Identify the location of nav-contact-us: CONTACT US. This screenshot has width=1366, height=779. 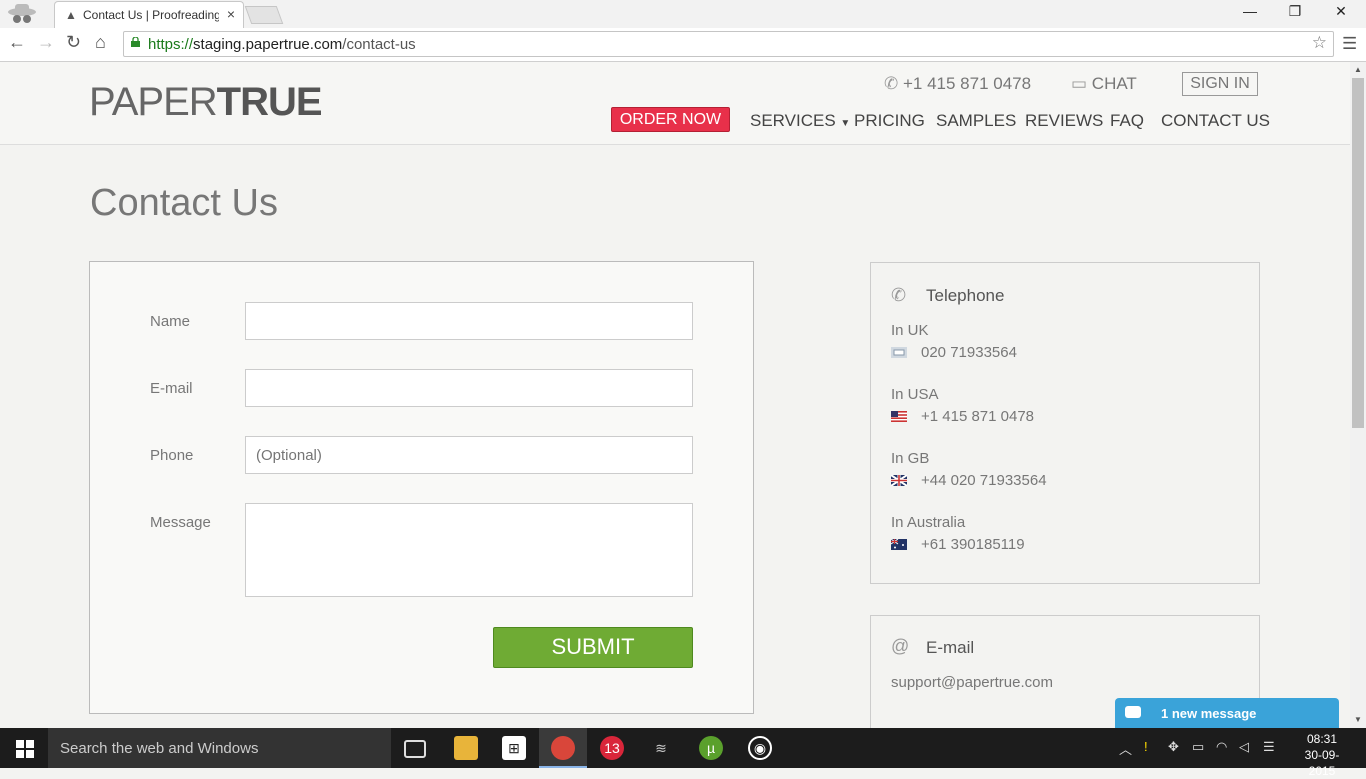
(1215, 121).